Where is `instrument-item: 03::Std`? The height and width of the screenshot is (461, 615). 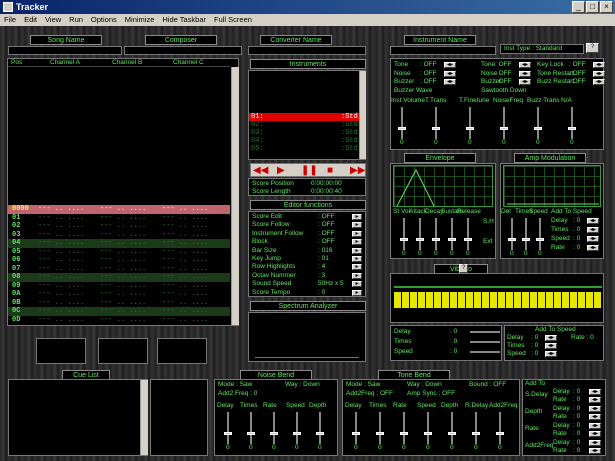
instrument-item: 03::Std is located at coordinates (304, 133).